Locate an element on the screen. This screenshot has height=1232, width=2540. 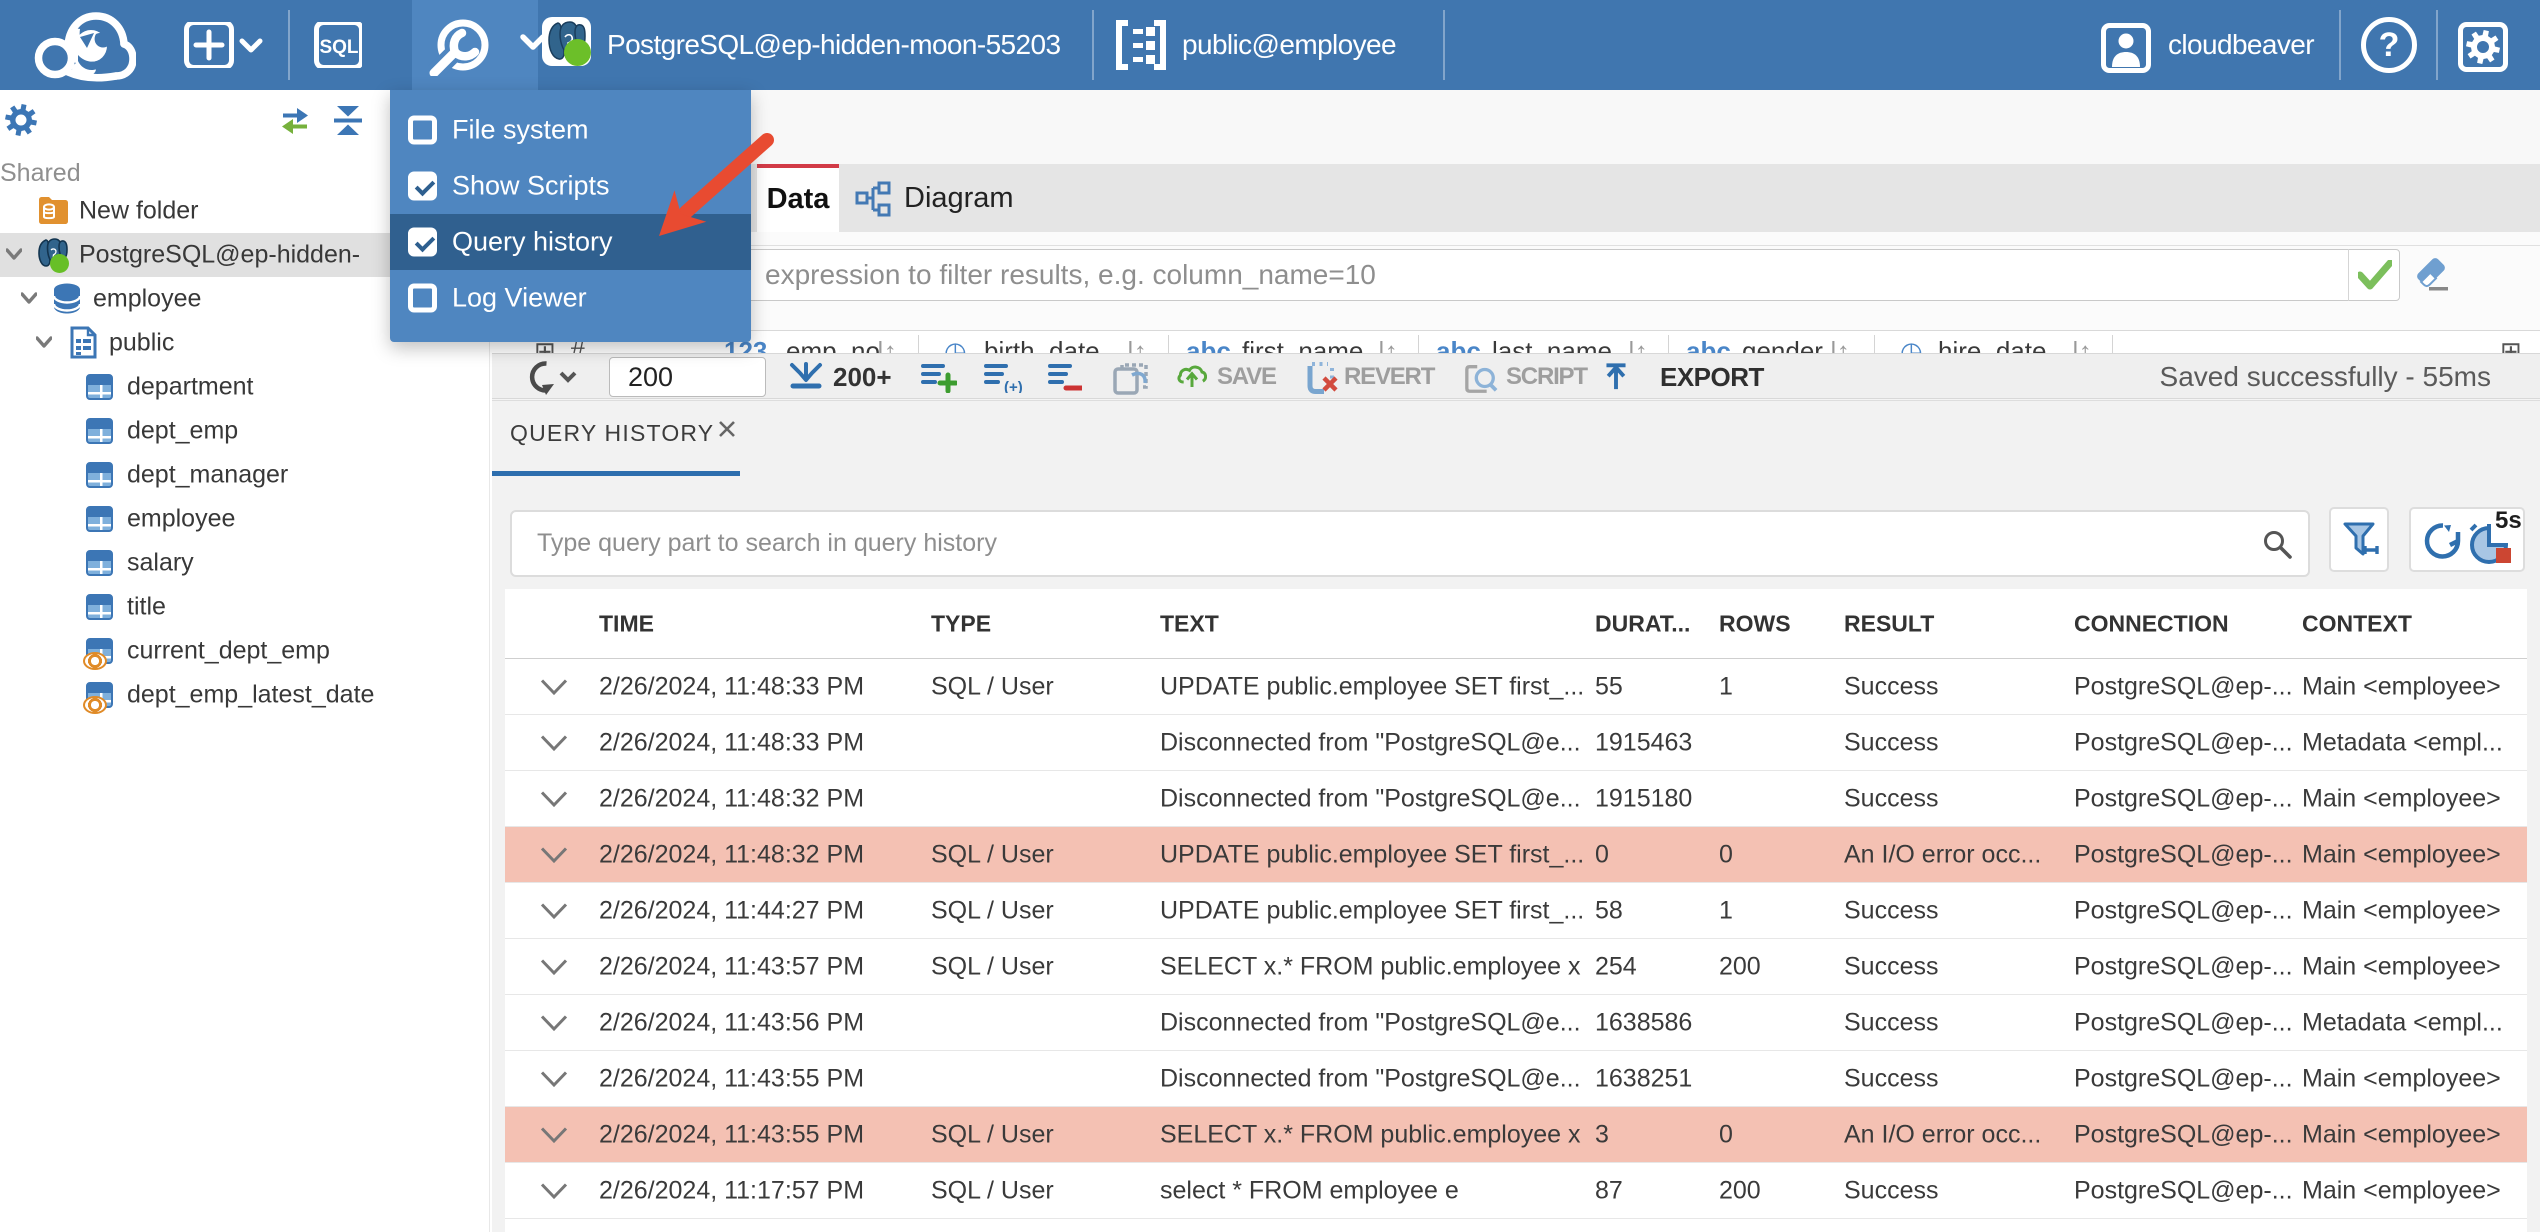
svg-text: SQL is located at coordinates (338, 47).